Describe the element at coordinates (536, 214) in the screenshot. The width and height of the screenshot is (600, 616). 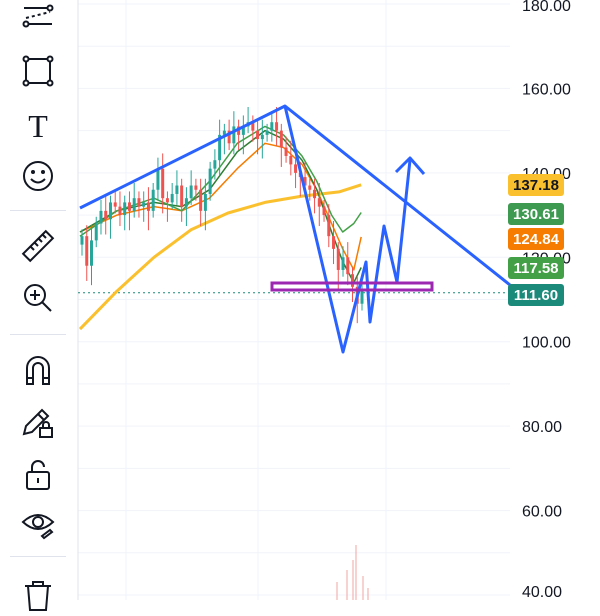
I see `price-tag-label: 130.61` at that location.